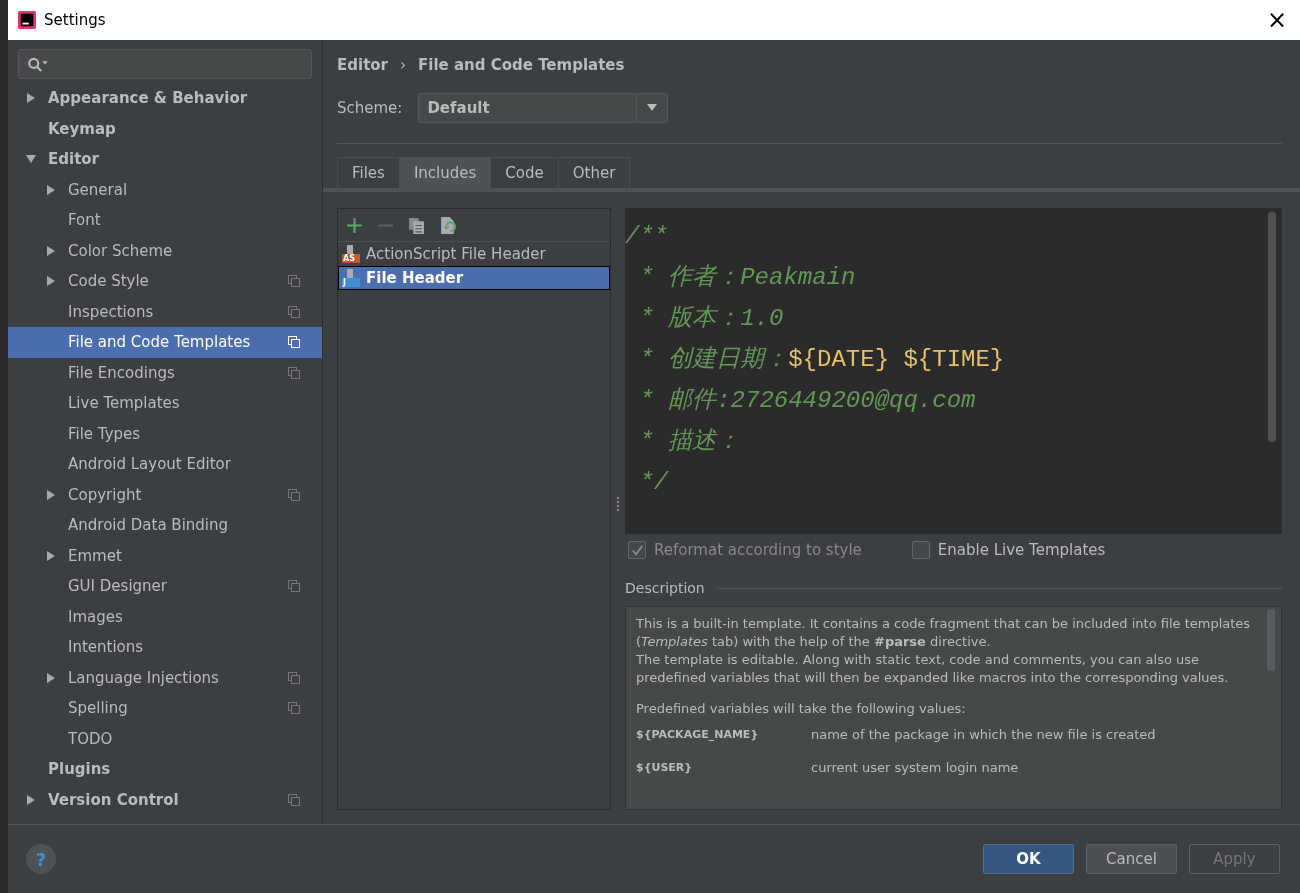 This screenshot has height=893, width=1300. Describe the element at coordinates (165, 189) in the screenshot. I see `tree-item: General` at that location.